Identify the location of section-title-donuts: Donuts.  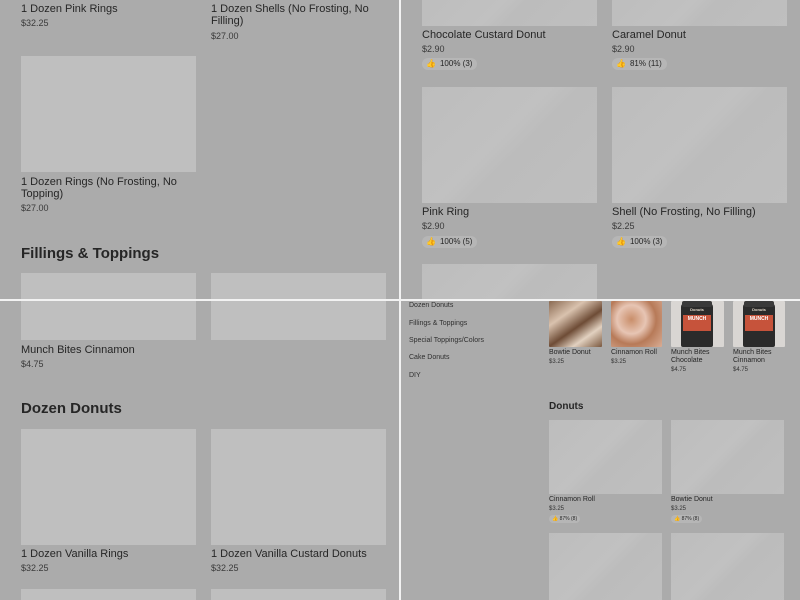
(566, 406).